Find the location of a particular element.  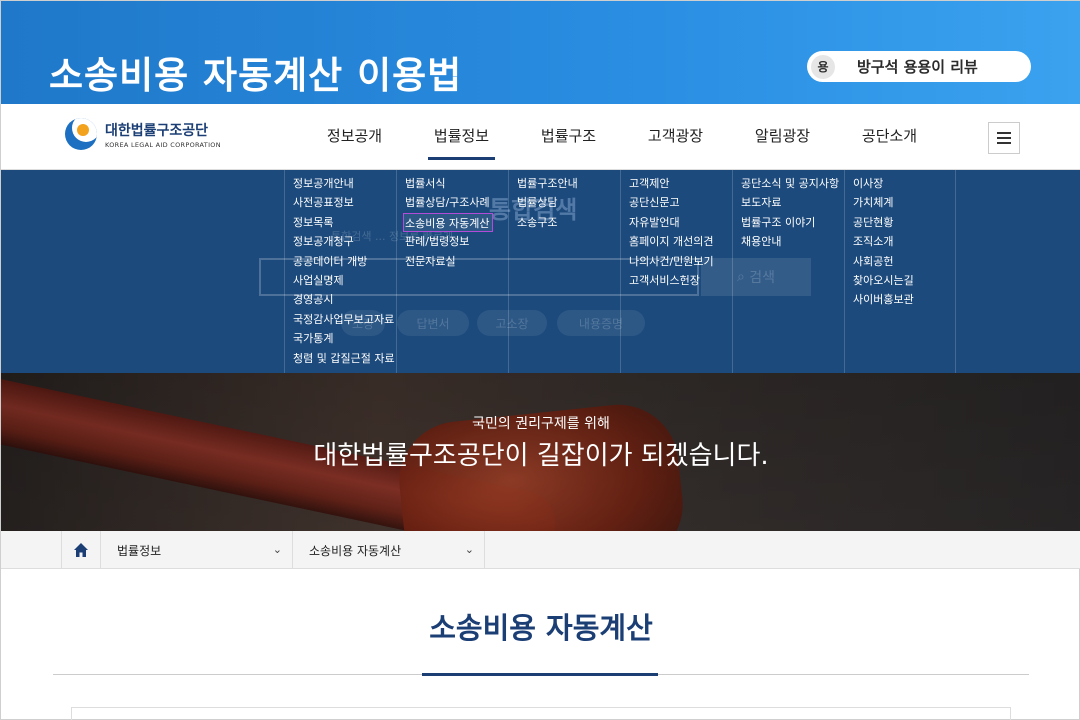

mega-link: 사전공표정보 is located at coordinates (344, 202).